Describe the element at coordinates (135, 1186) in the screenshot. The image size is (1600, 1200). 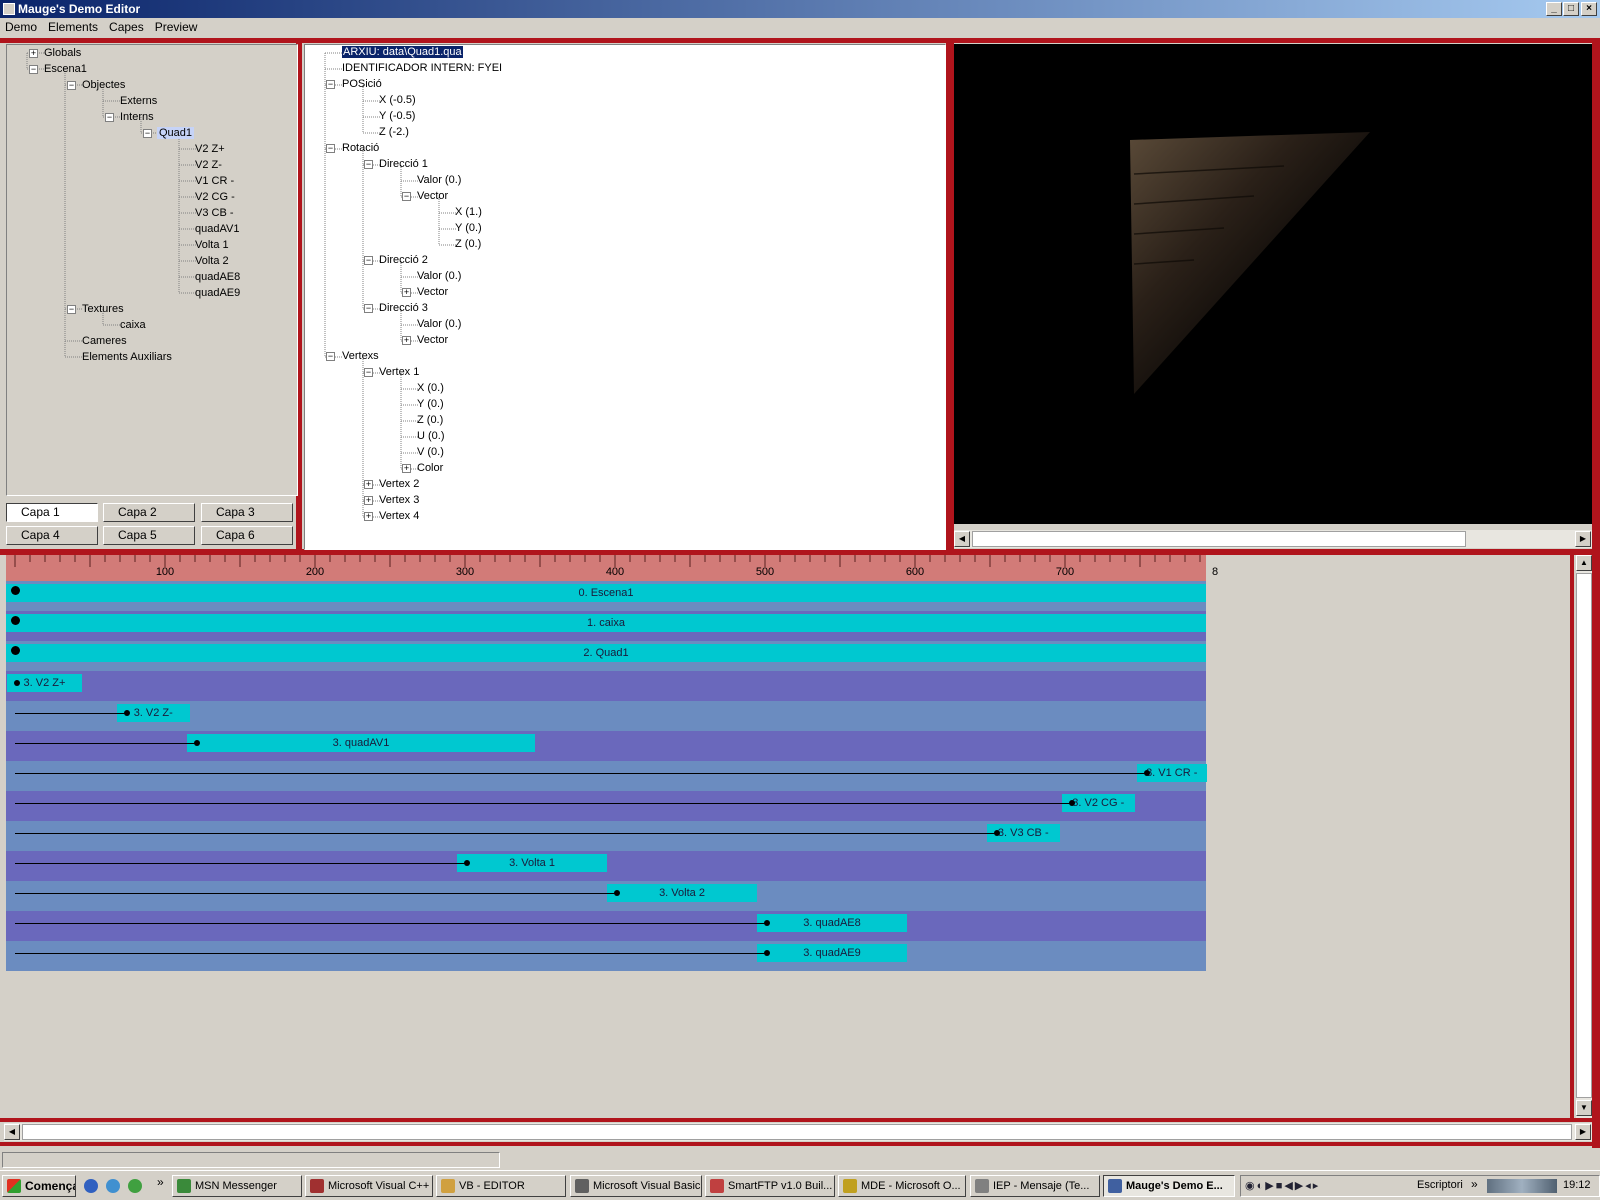
I see `media-icon` at that location.